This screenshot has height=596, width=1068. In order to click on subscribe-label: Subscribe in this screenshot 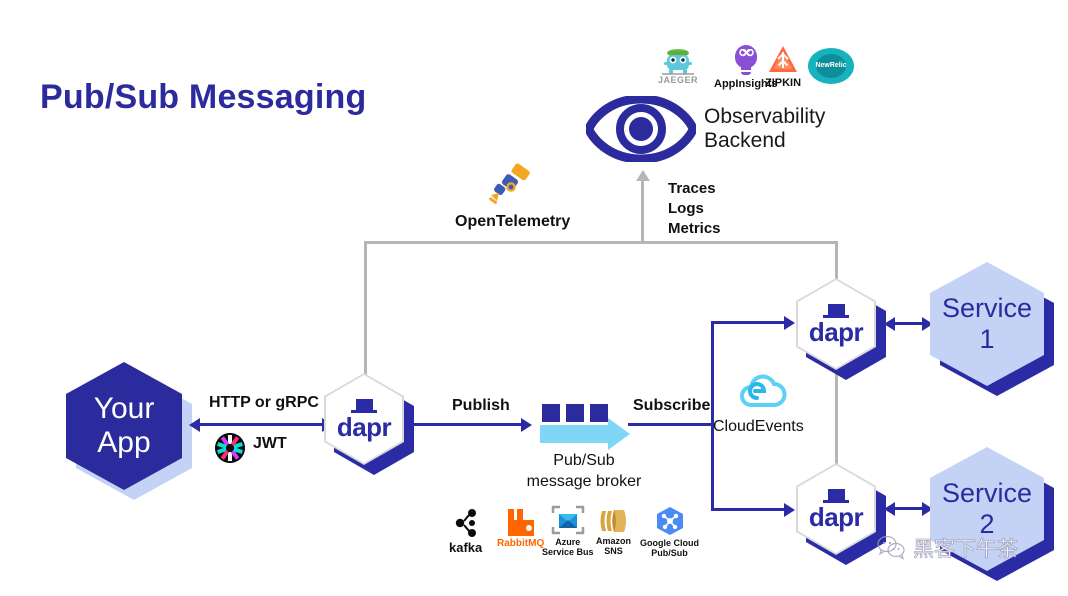, I will do `click(672, 405)`.